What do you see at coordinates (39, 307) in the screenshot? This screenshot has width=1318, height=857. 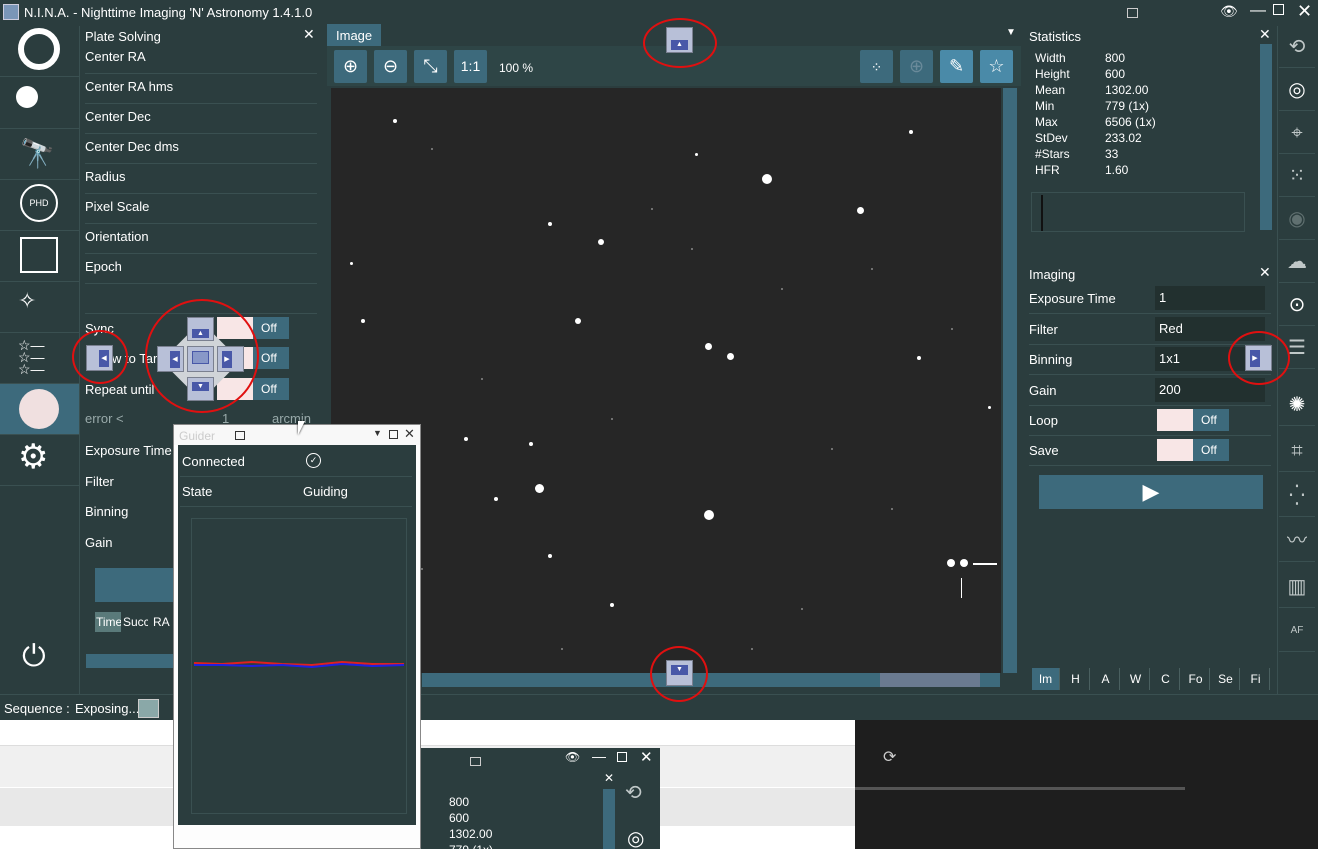 I see `sidebar-framing: ✧` at bounding box center [39, 307].